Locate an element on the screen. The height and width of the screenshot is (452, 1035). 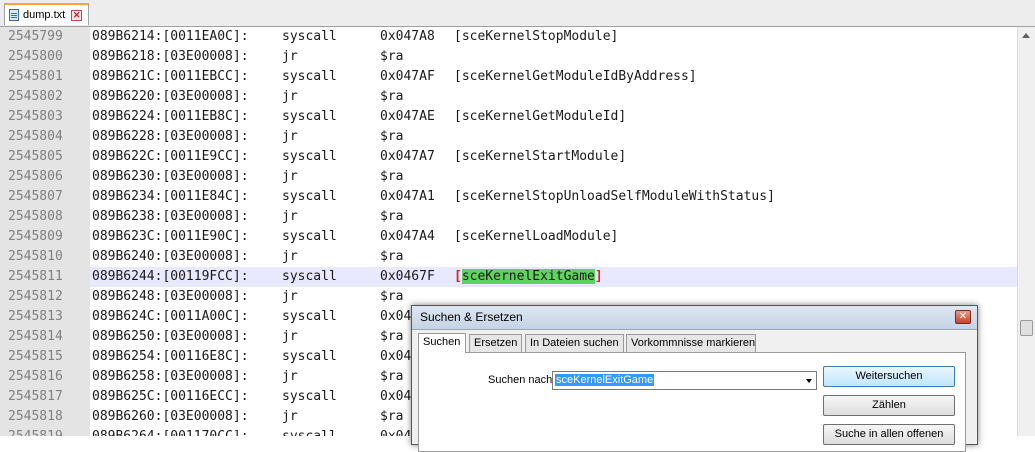
code-operand: 0x0467F is located at coordinates (407, 276).